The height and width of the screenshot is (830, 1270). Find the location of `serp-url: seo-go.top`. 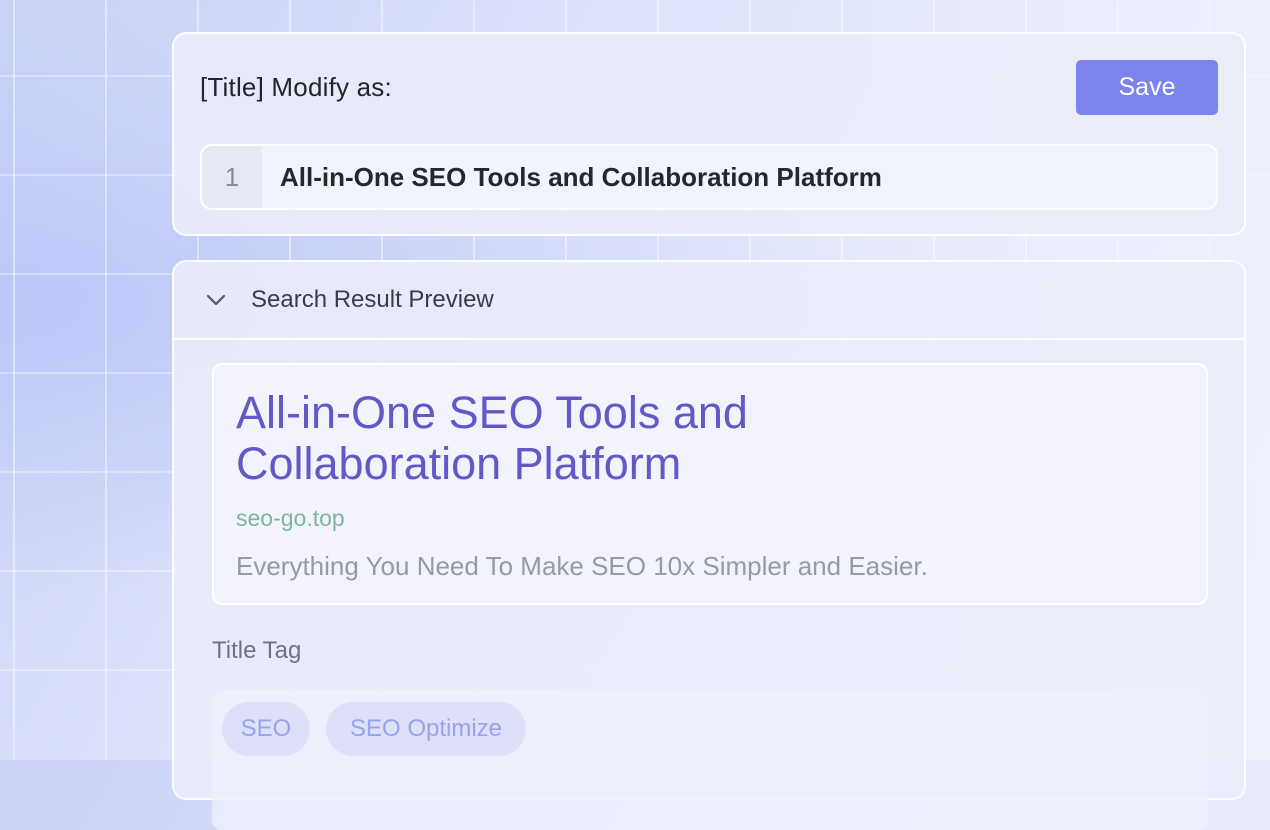

serp-url: seo-go.top is located at coordinates (290, 518).